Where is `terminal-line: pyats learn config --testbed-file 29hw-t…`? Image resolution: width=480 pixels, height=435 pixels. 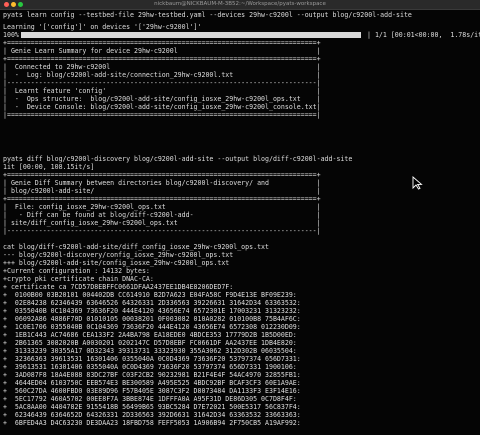
terminal-line: pyats learn config --testbed-file 29hw-t… is located at coordinates (207, 15).